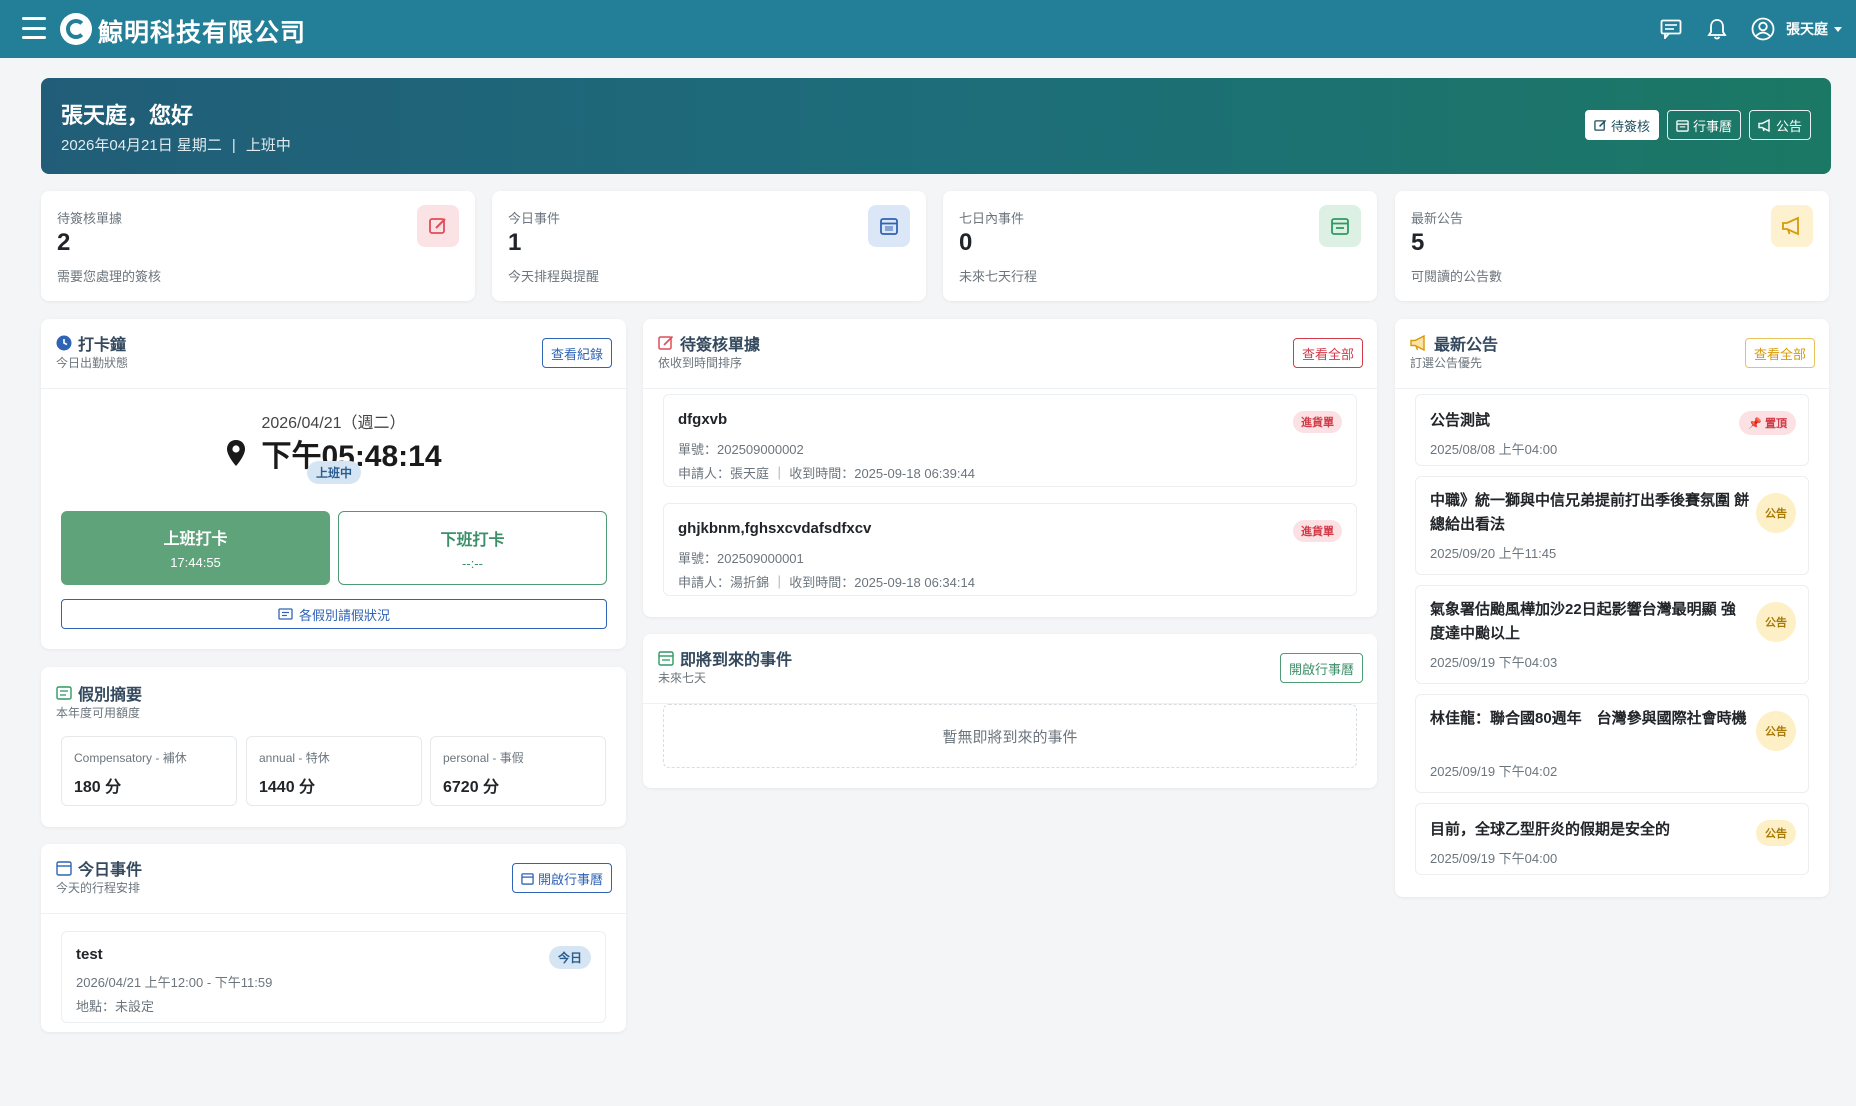  What do you see at coordinates (966, 242) in the screenshot?
I see `stat-value: 0` at bounding box center [966, 242].